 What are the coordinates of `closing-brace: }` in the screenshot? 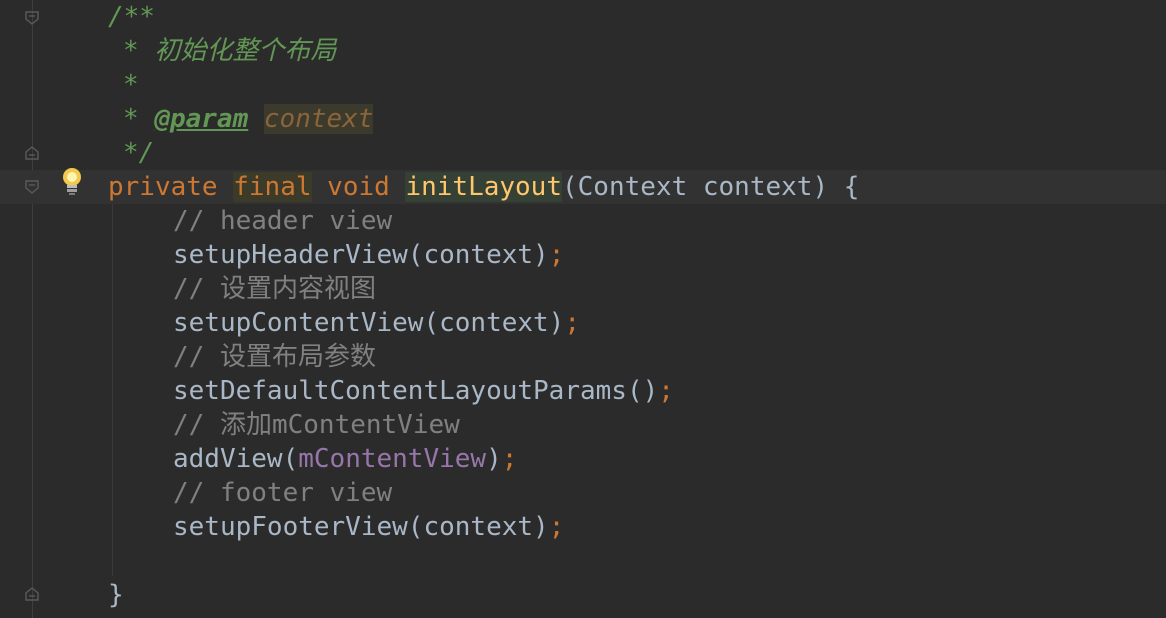 It's located at (116, 595).